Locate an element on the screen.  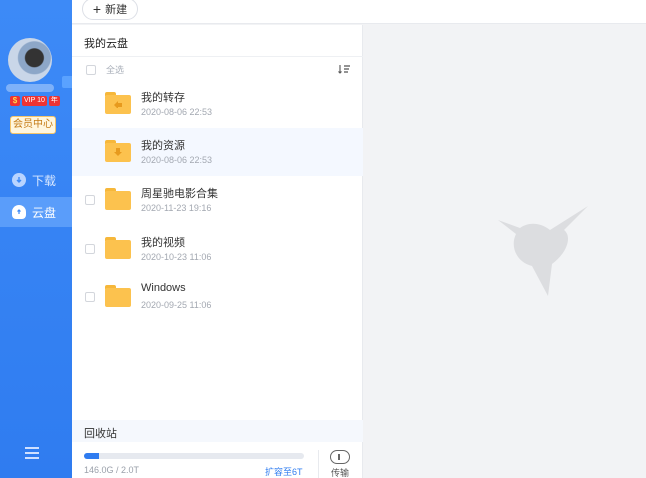
panel-title: 我的云盘 is located at coordinates (106, 44).